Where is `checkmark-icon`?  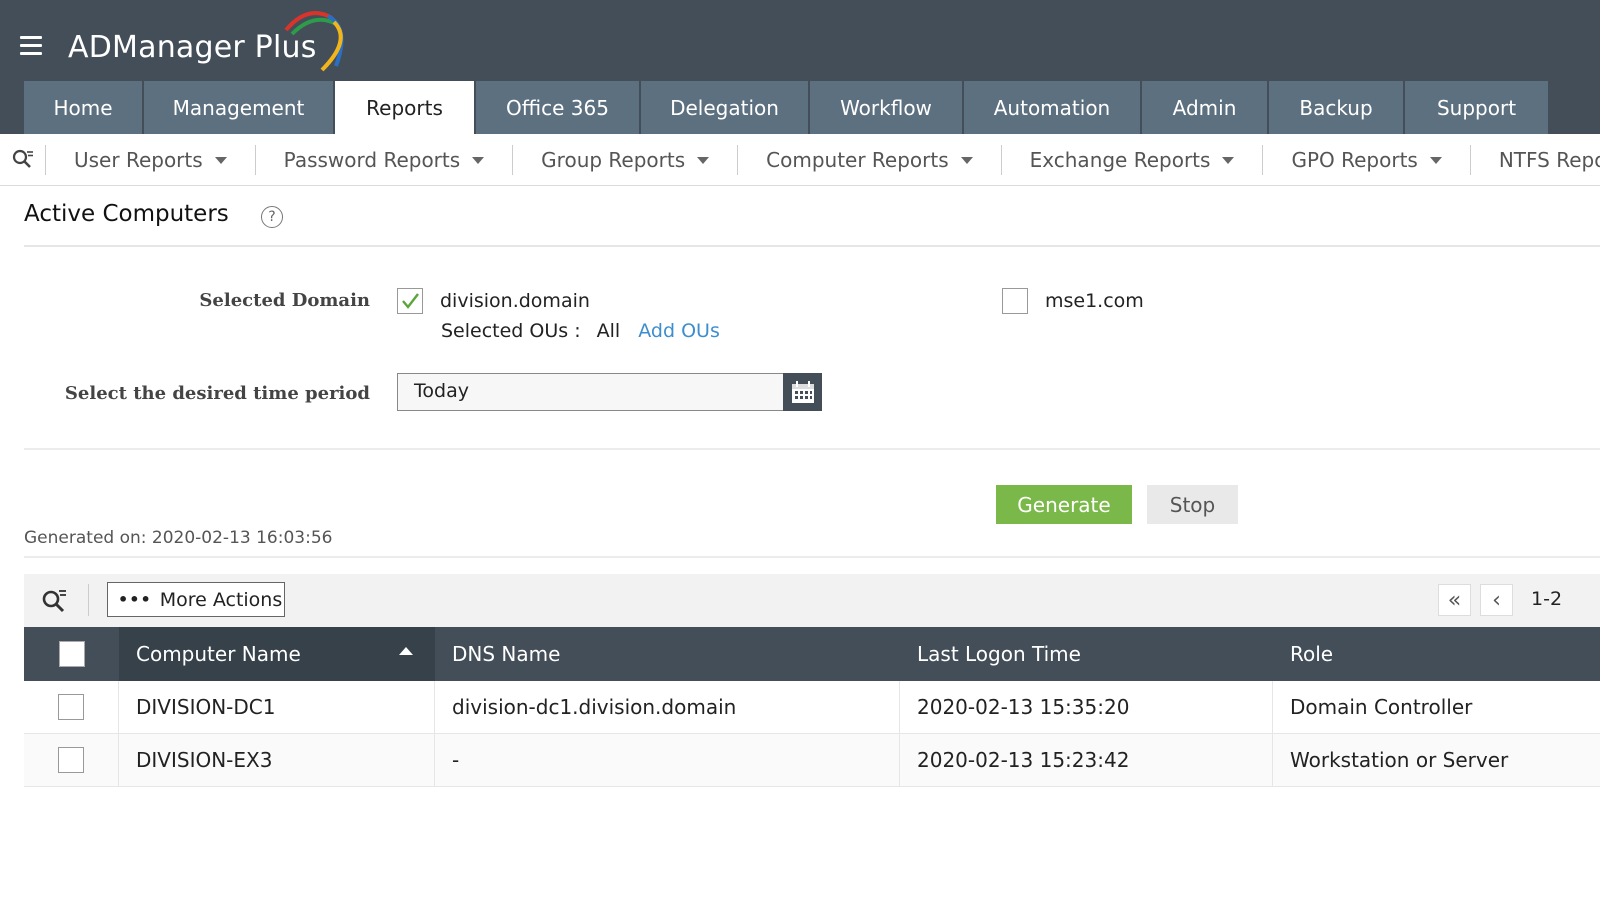
checkmark-icon is located at coordinates (410, 301).